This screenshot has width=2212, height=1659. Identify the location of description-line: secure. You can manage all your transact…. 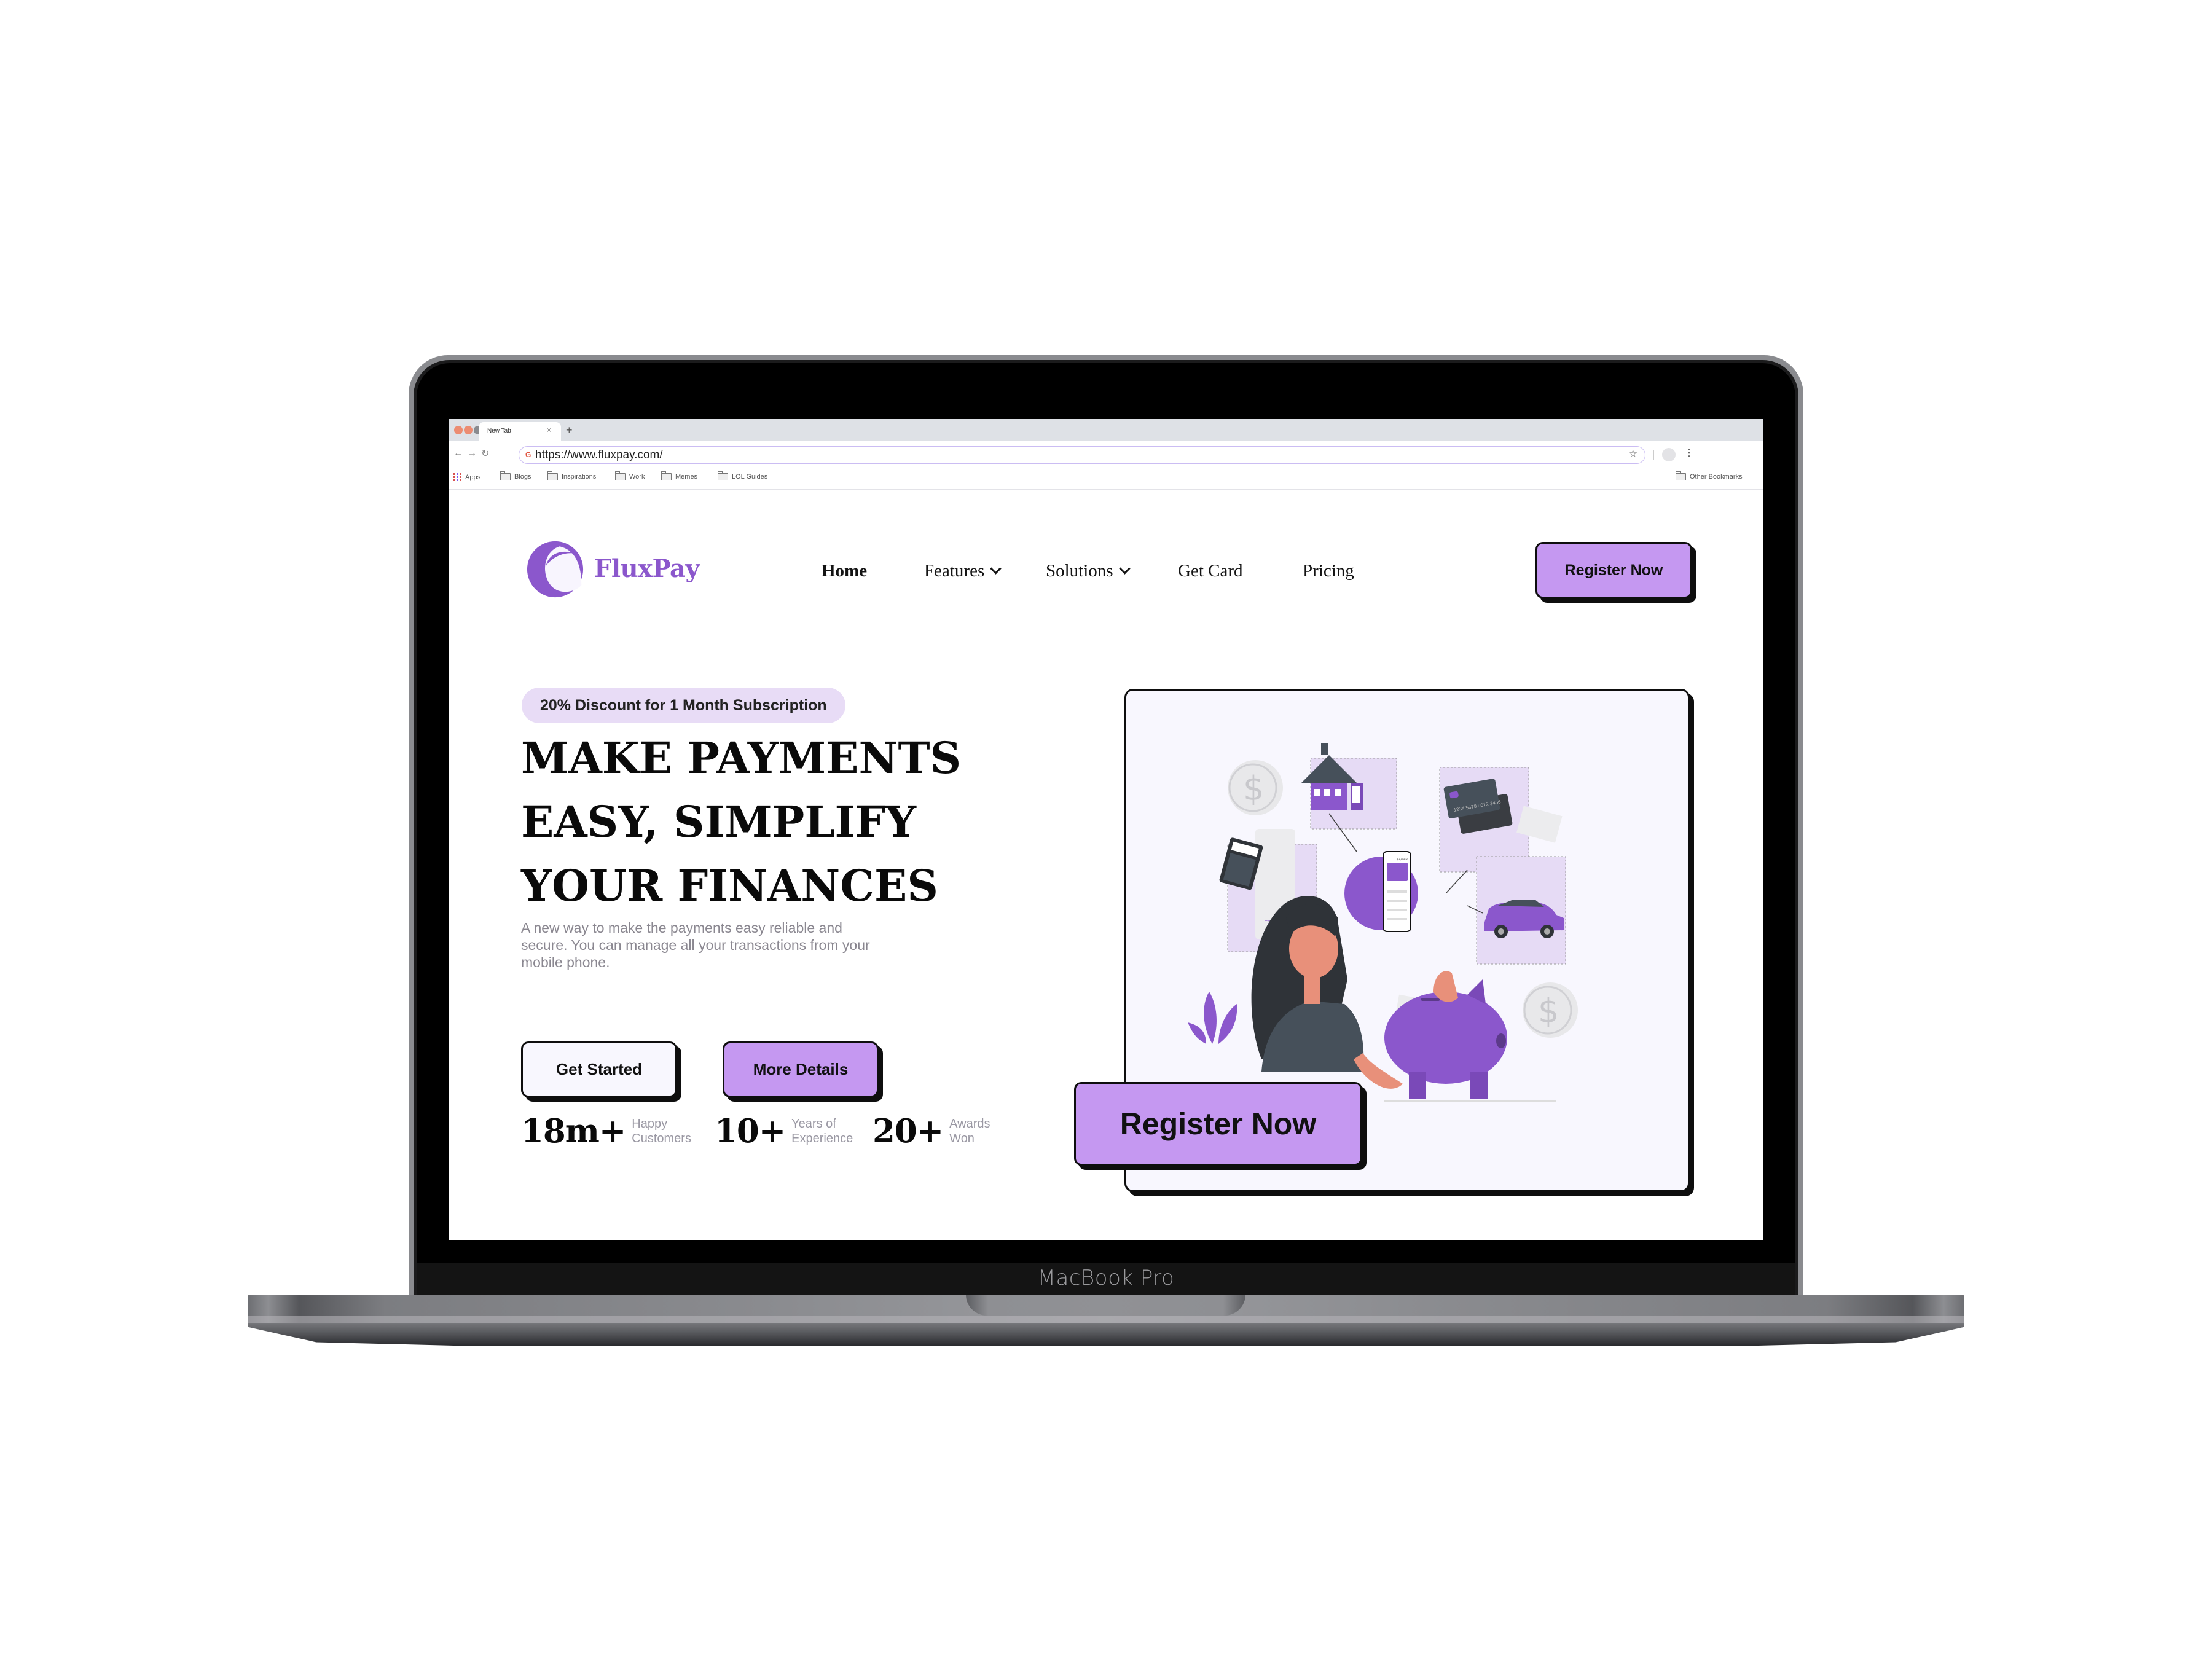
(695, 945).